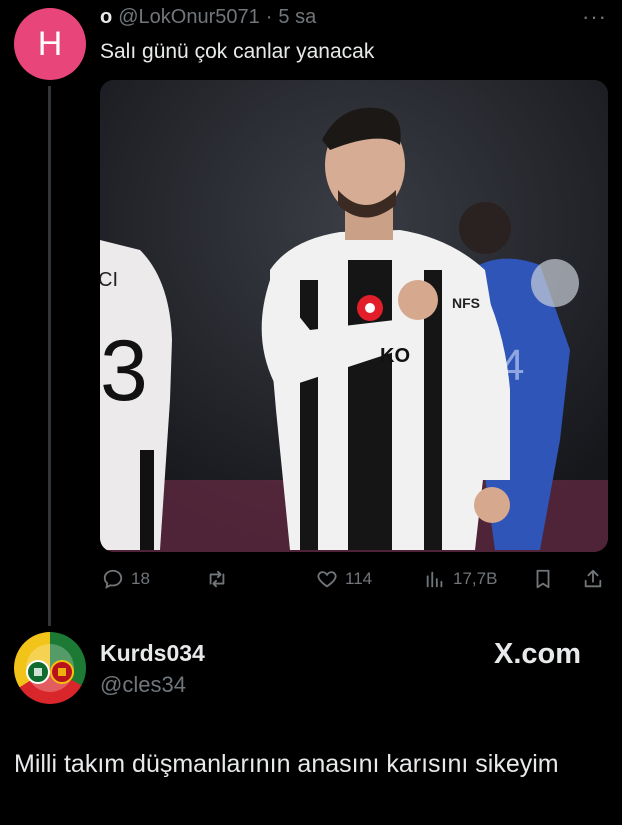  Describe the element at coordinates (297, 17) in the screenshot. I see `timestamp: 5 sa` at that location.